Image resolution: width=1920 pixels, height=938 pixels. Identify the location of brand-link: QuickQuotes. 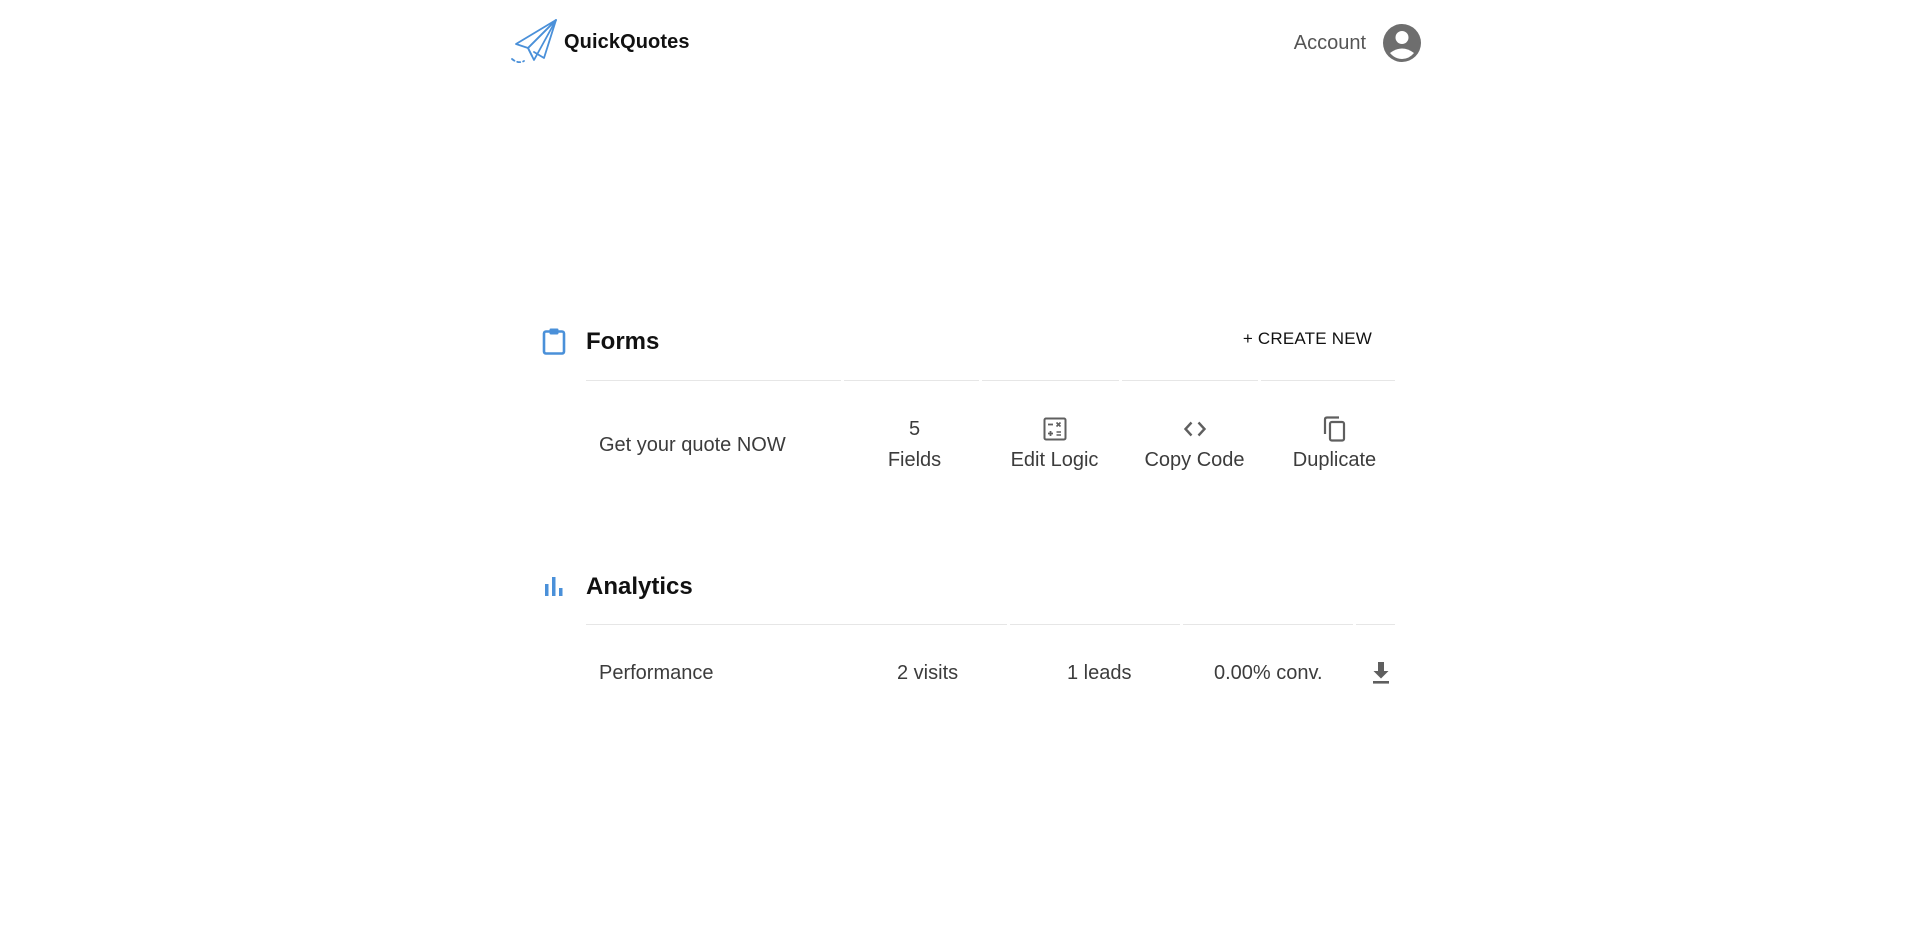
(600, 42).